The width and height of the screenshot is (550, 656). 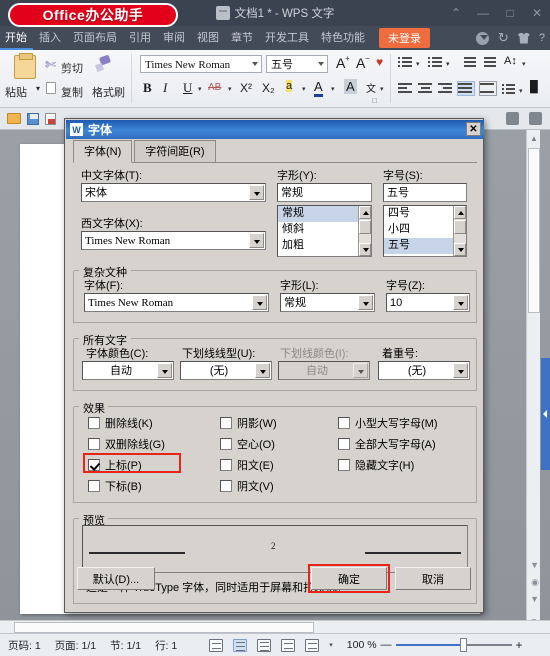 I want to click on zoom-out-button: —, so click(x=386, y=645).